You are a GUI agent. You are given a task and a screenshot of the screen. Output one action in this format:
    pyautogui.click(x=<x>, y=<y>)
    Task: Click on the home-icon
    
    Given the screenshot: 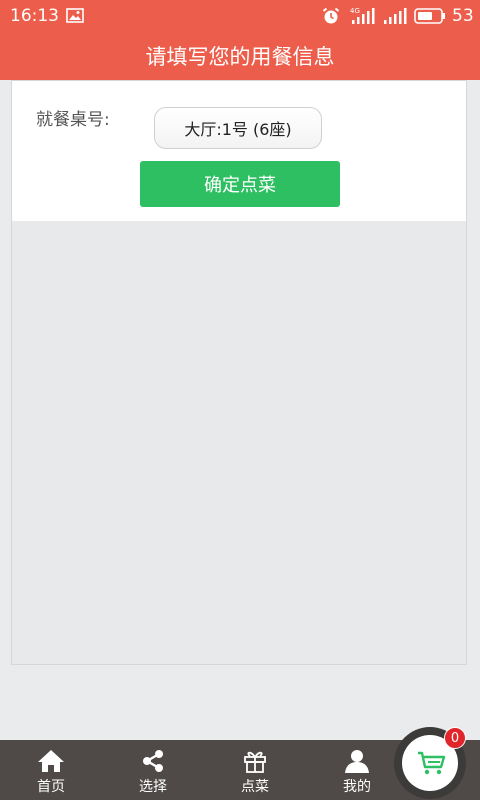 What is the action you would take?
    pyautogui.click(x=51, y=761)
    